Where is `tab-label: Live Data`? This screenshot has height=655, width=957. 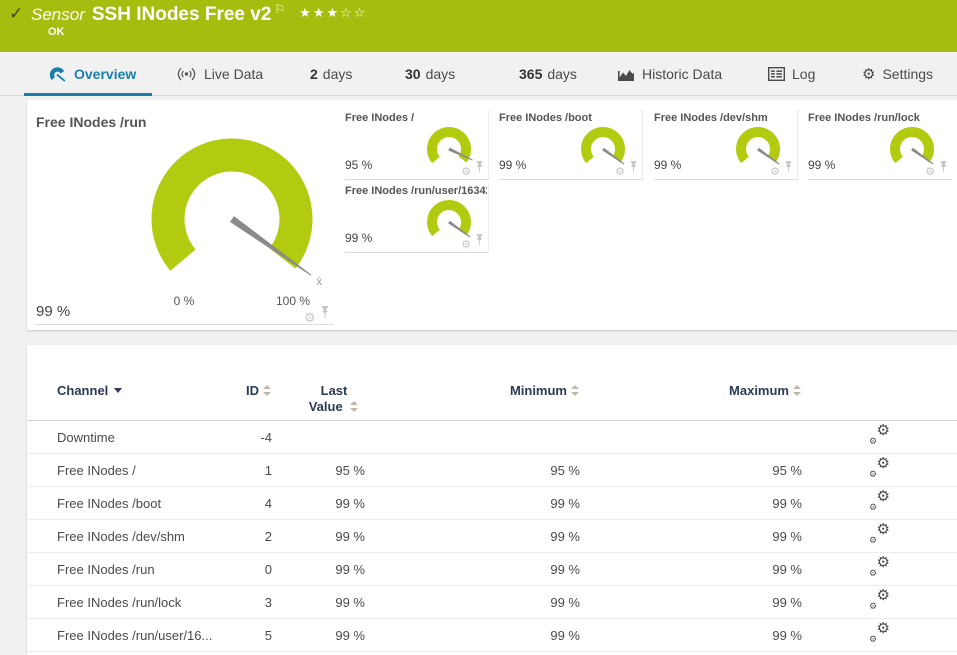
tab-label: Live Data is located at coordinates (234, 74).